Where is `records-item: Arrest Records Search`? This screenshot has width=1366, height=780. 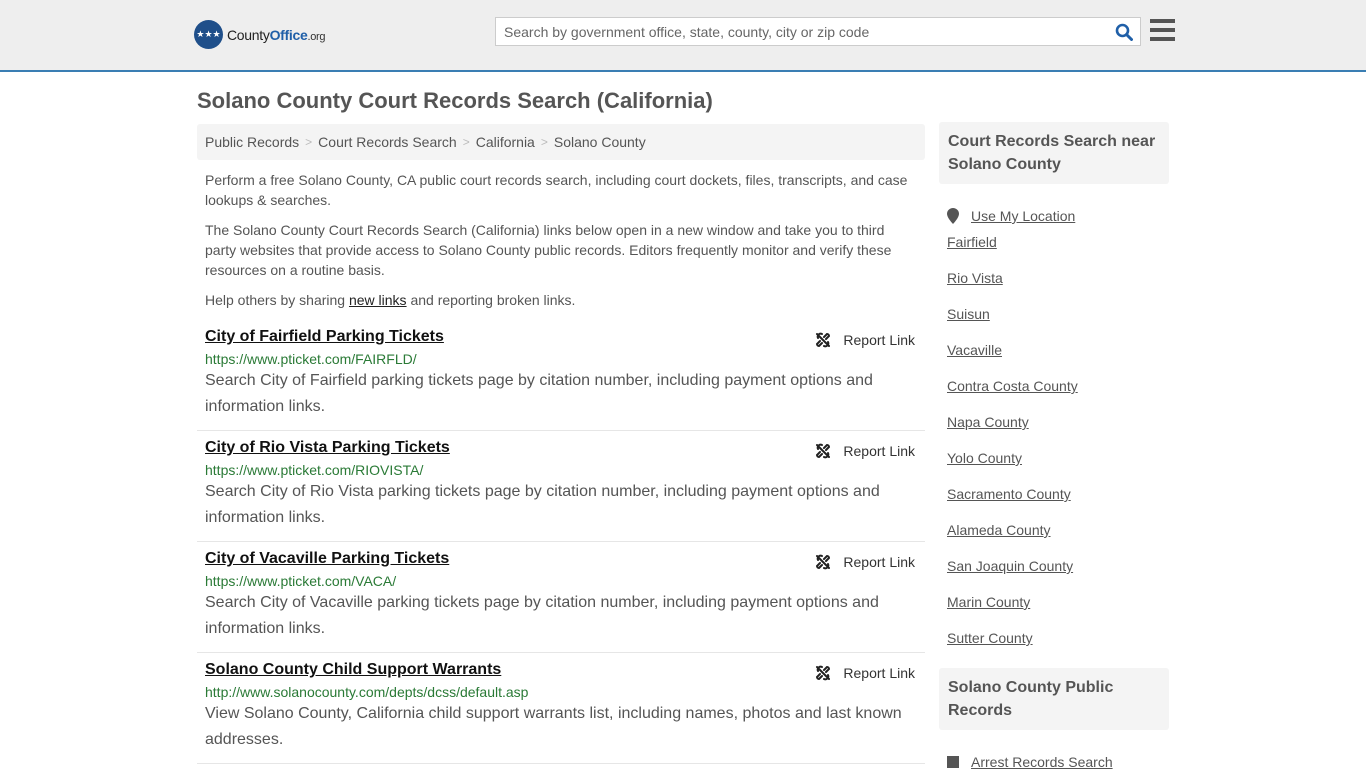 records-item: Arrest Records Search is located at coordinates (1054, 762).